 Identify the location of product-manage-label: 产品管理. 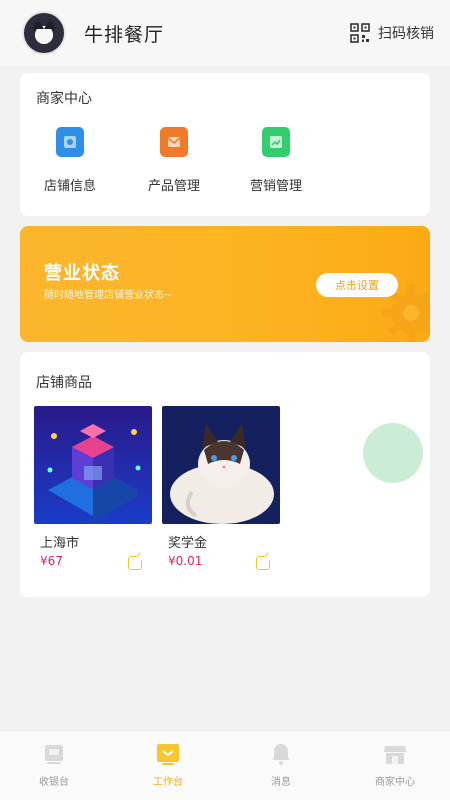
(173, 186).